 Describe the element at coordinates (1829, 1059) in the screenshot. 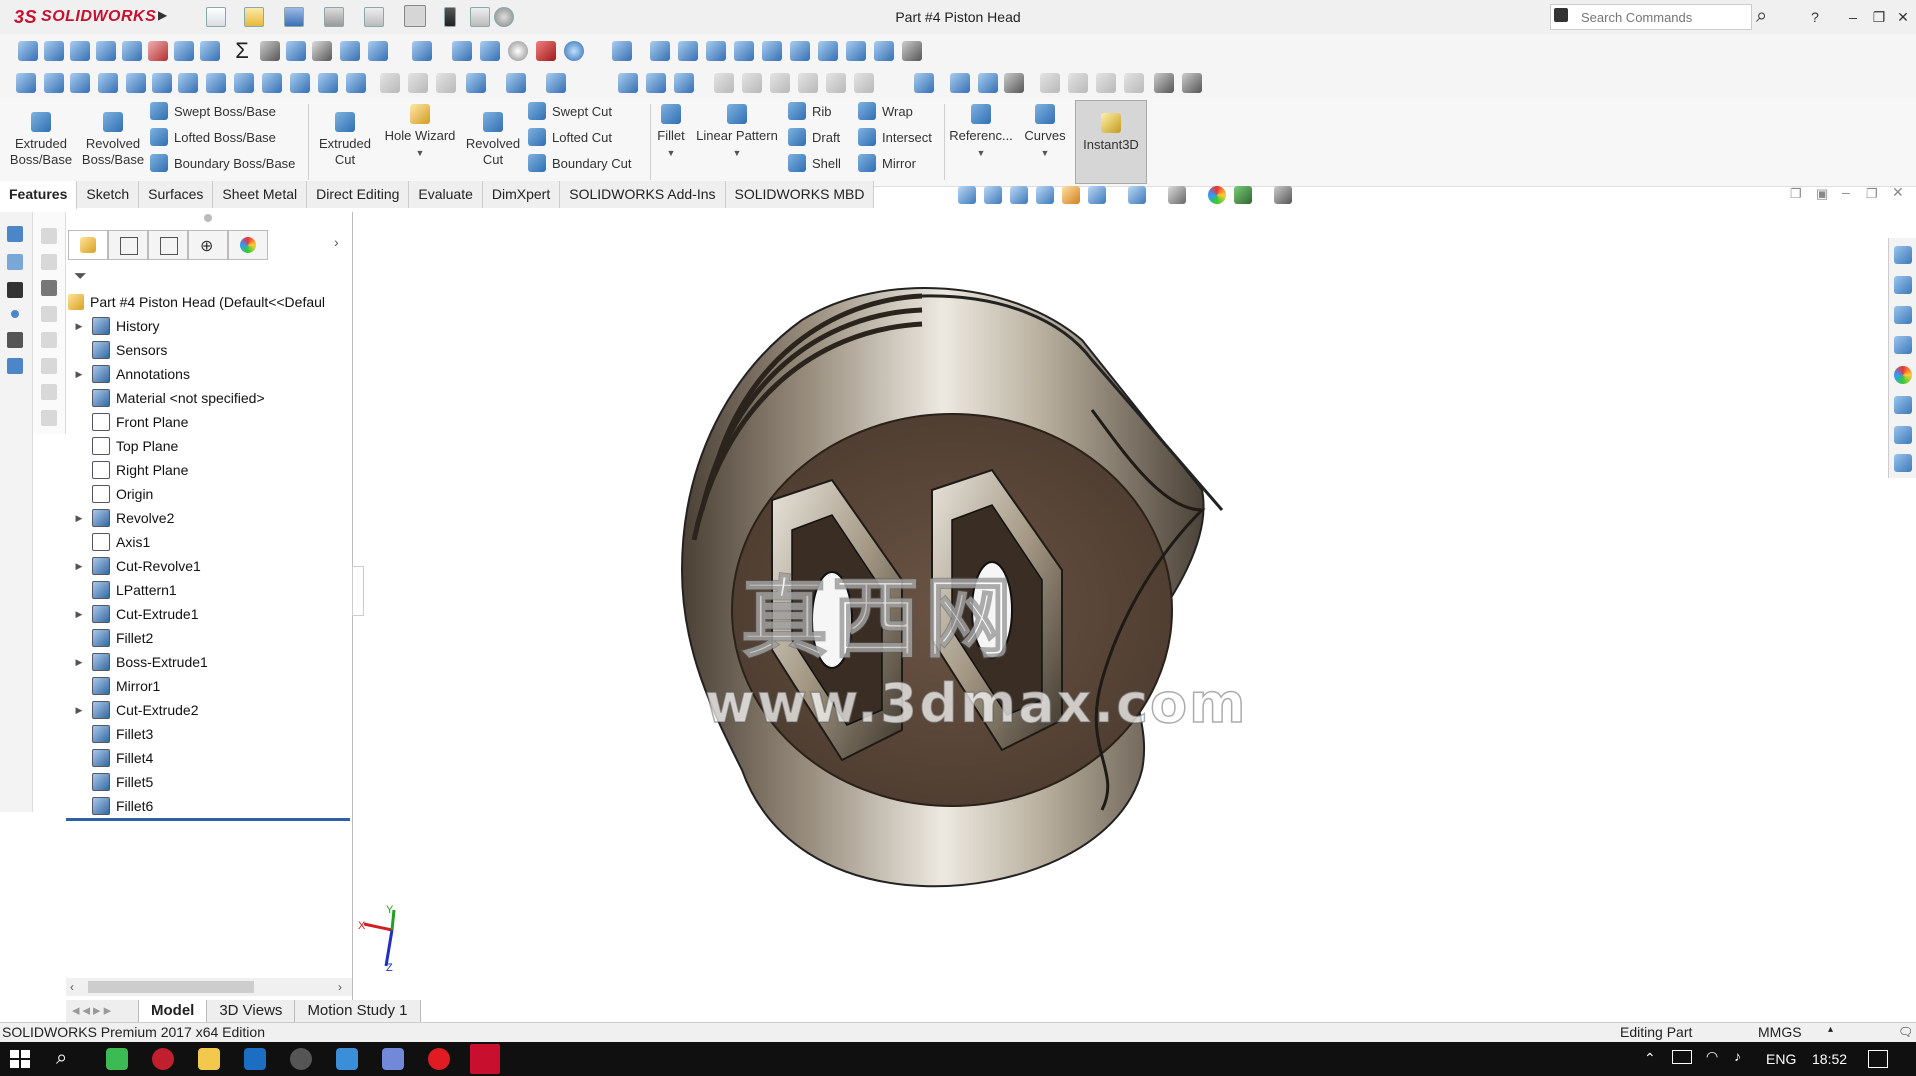

I see `clock: 18:52` at that location.